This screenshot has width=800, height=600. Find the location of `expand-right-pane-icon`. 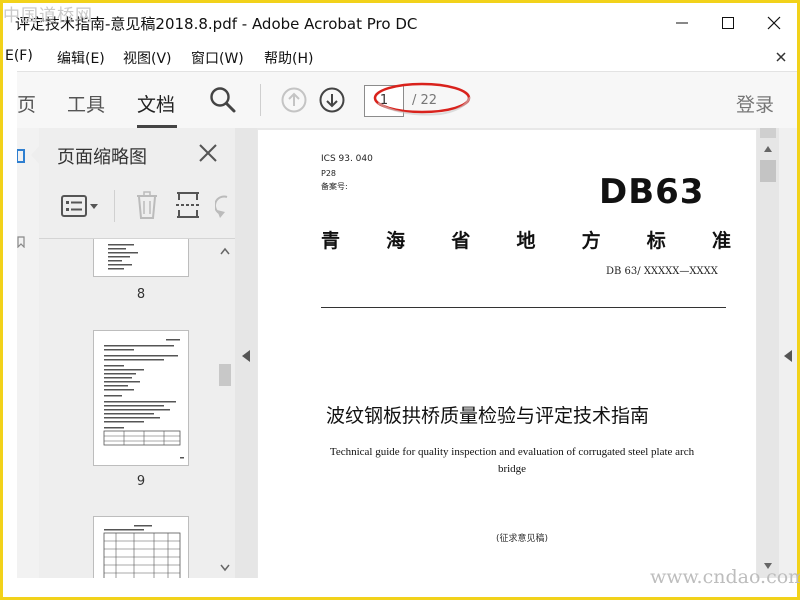

expand-right-pane-icon is located at coordinates (788, 356).